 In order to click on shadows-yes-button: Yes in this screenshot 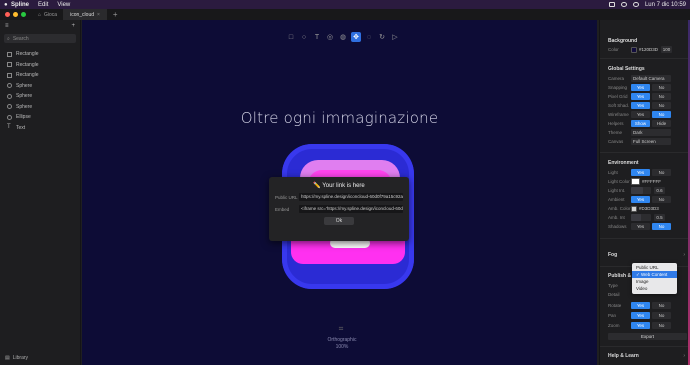, I will do `click(640, 226)`.